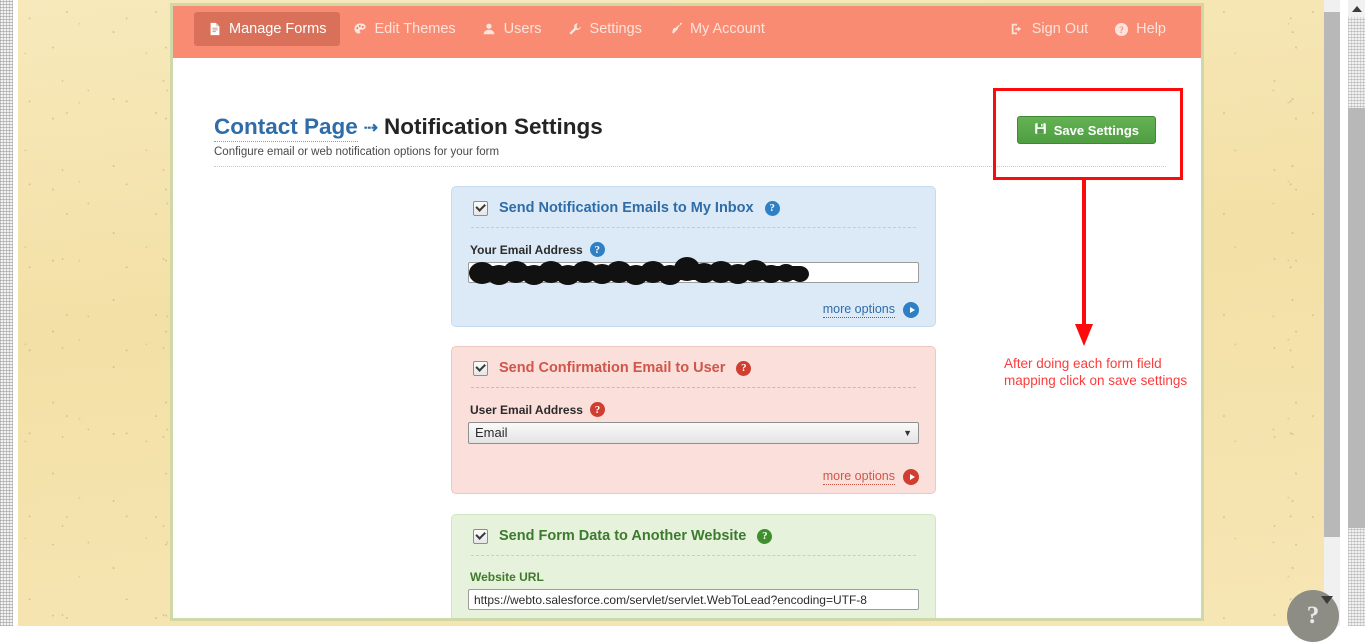 The height and width of the screenshot is (642, 1365). Describe the element at coordinates (694, 249) in the screenshot. I see `field-label-your-email-address: Your Email Address ?` at that location.